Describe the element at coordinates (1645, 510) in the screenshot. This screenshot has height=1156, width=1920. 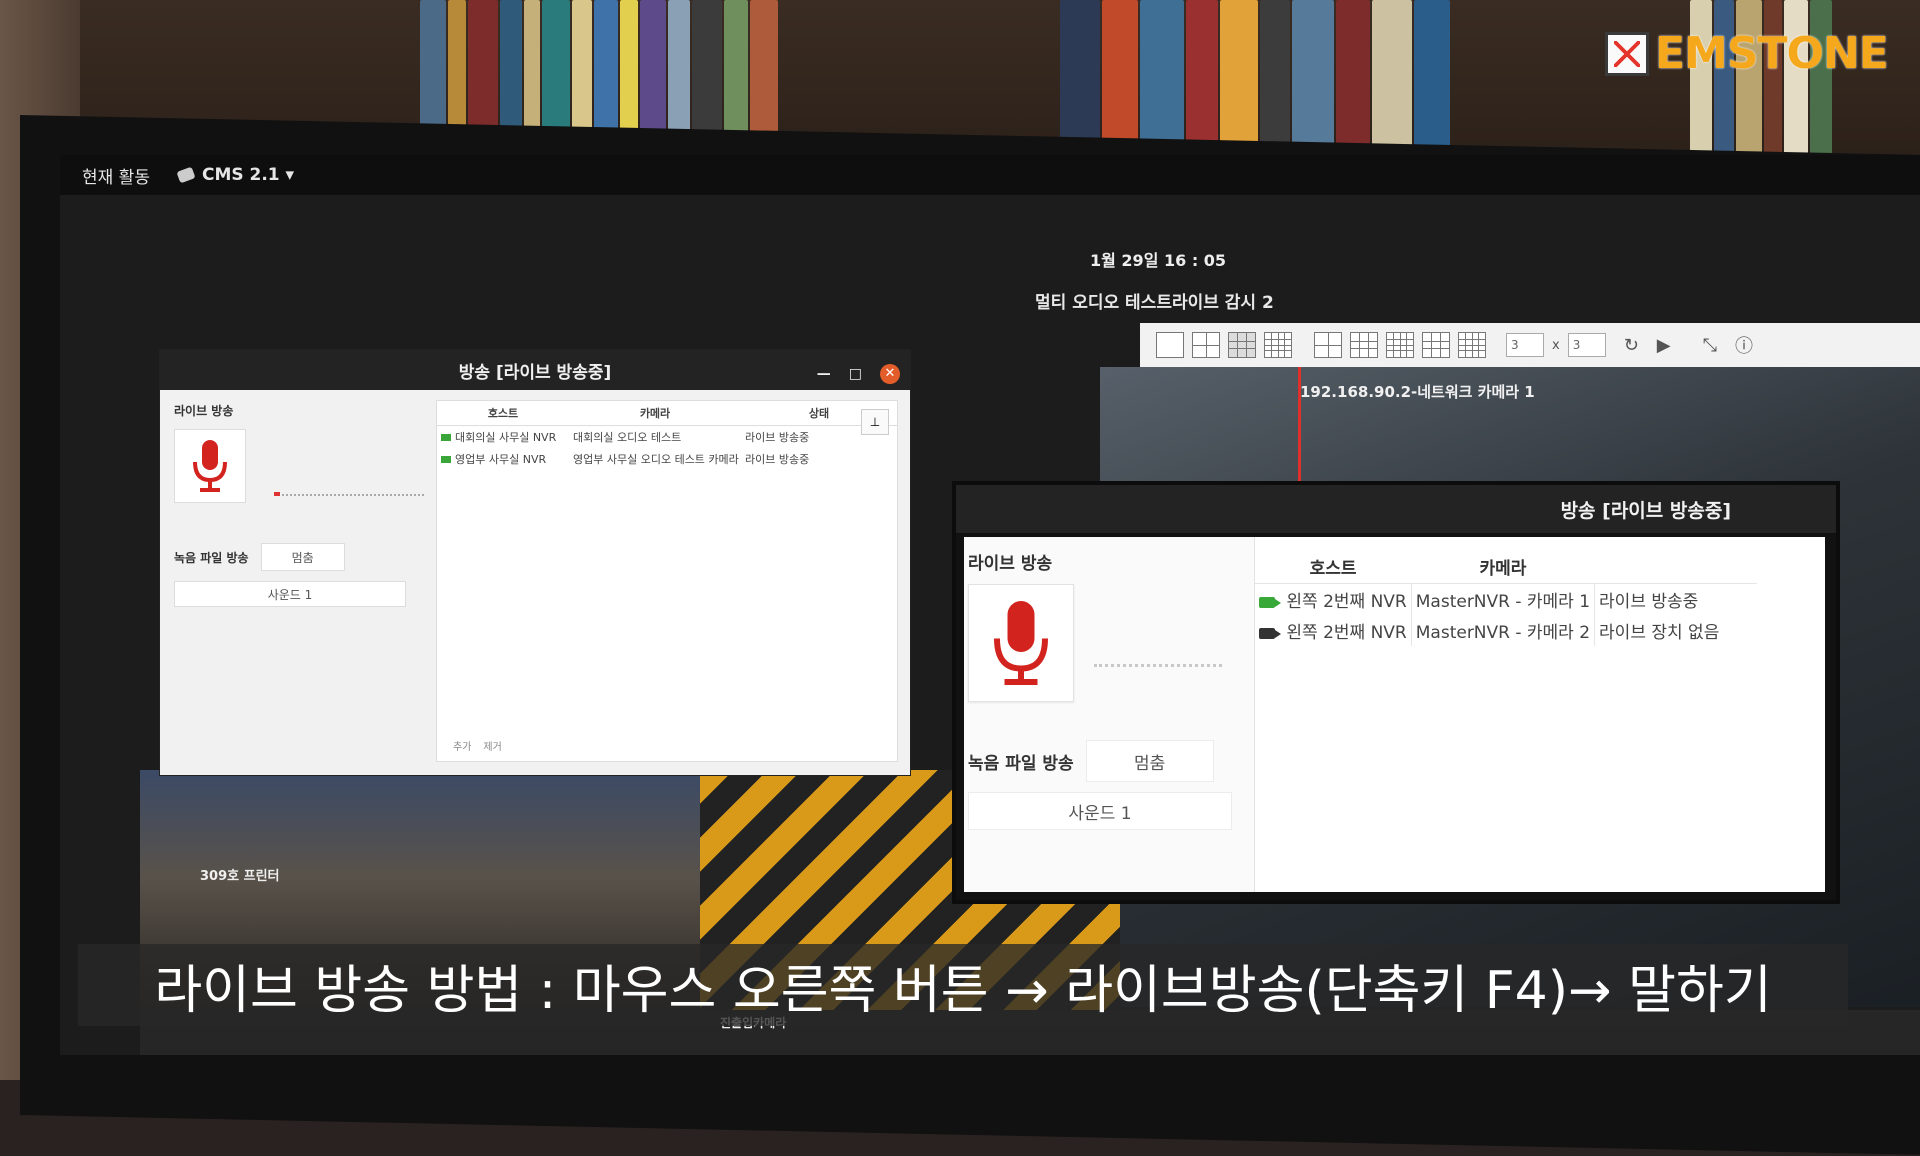
I see `inset-title: 방송 [라이브 방송중]` at that location.